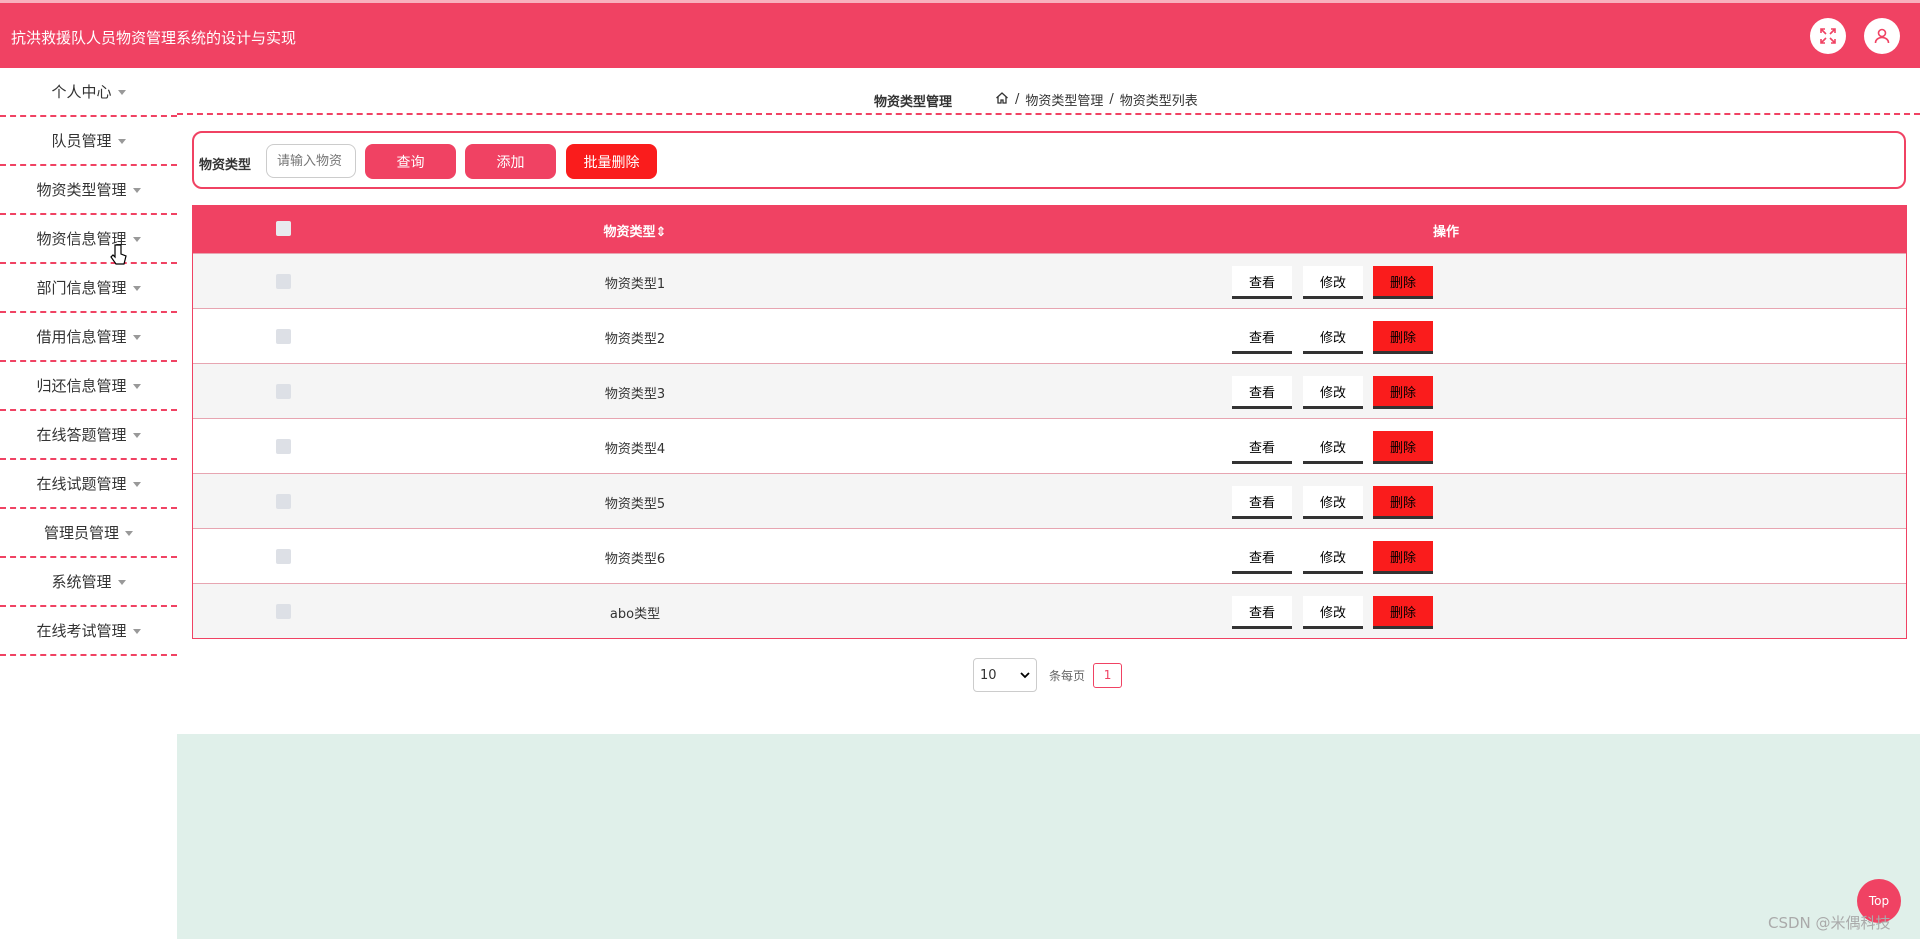 Image resolution: width=1920 pixels, height=939 pixels. Describe the element at coordinates (88, 631) in the screenshot. I see `sidebar-item-online-exams: 在线考试管理` at that location.